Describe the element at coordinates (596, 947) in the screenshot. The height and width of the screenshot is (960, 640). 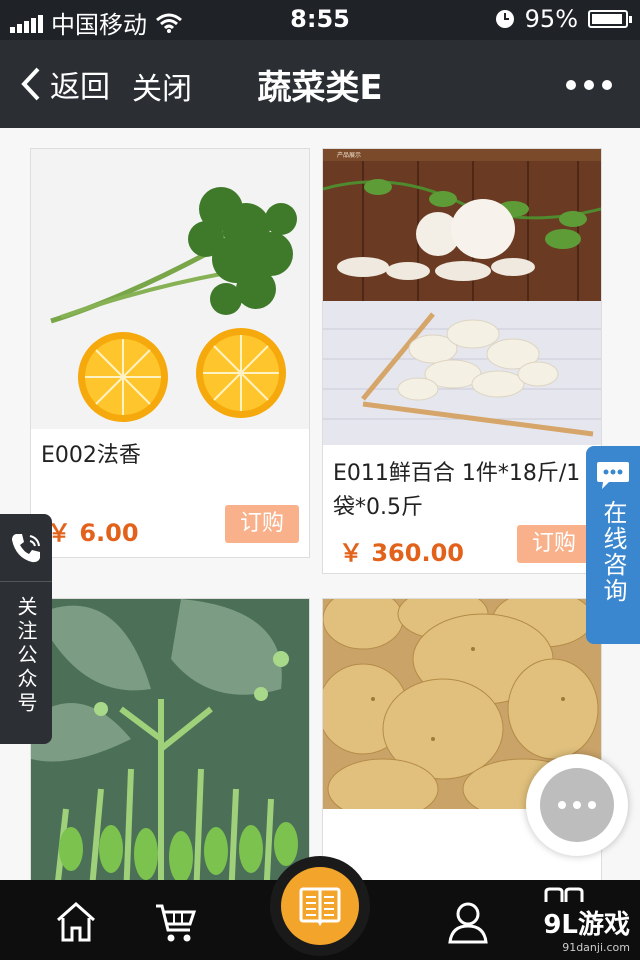
I see `watermark-url: 91danji.com` at that location.